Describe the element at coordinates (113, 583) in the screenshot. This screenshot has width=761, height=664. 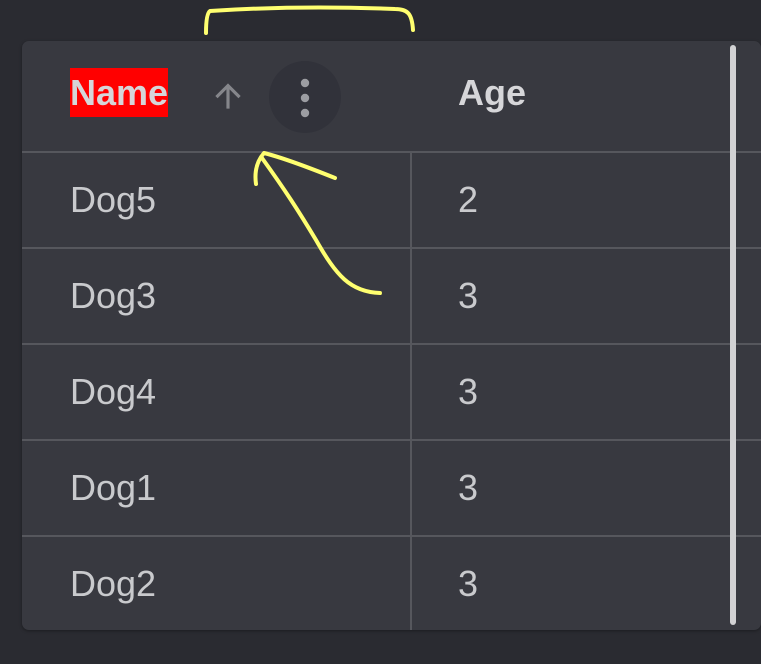
I see `cell-name: Dog2` at that location.